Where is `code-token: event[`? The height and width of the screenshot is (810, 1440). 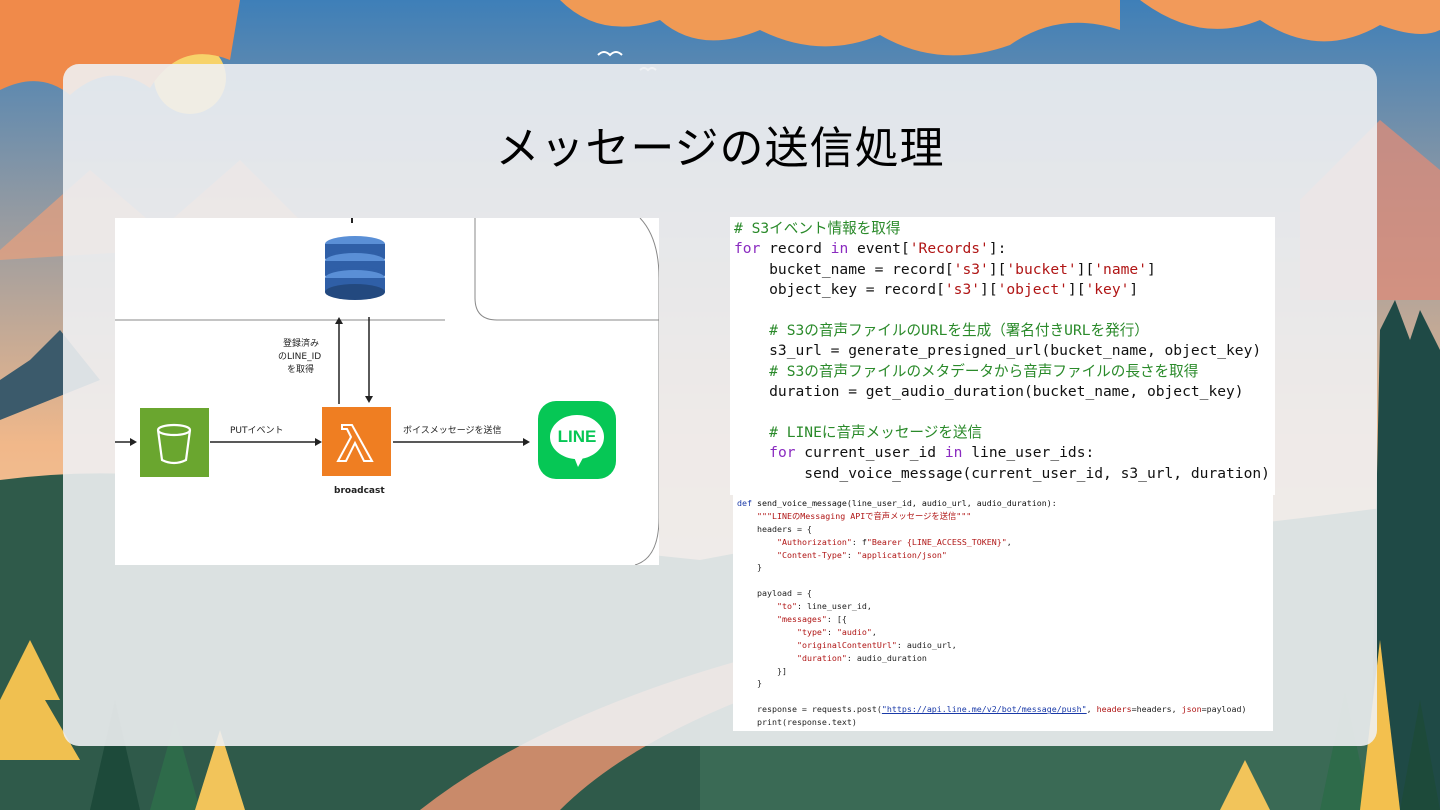 code-token: event[ is located at coordinates (879, 249).